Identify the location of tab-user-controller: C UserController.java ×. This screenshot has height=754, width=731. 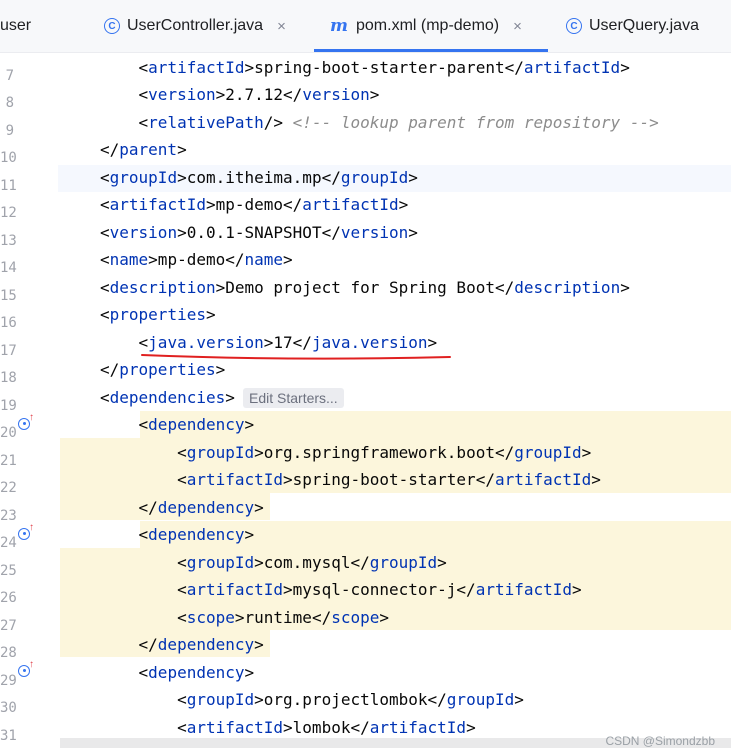
(195, 26).